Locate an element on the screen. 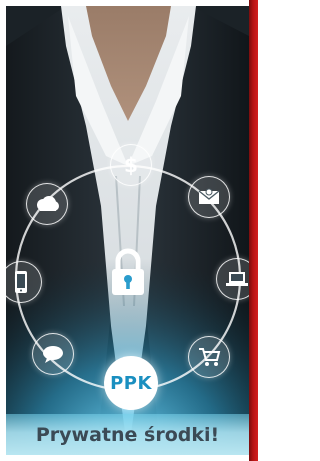 The width and height of the screenshot is (320, 461). tagline-text: Prywatne środki! is located at coordinates (127, 434).